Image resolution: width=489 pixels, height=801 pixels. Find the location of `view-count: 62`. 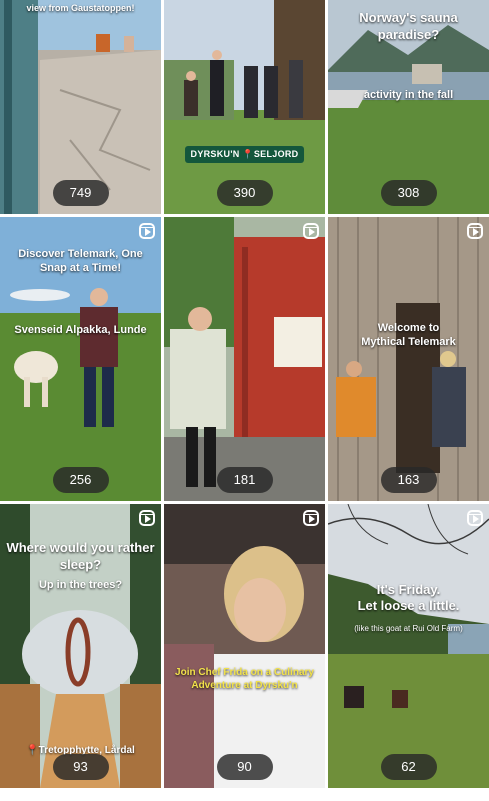

view-count: 62 is located at coordinates (408, 767).